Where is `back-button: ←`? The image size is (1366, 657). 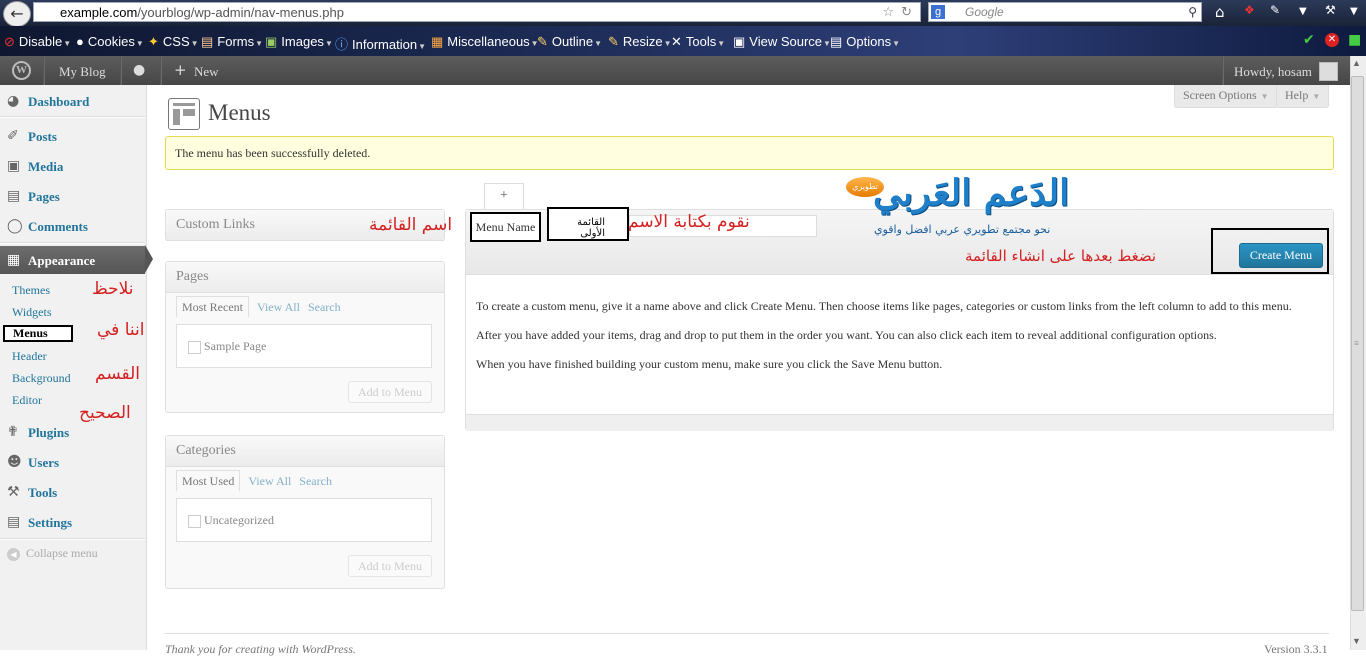 back-button: ← is located at coordinates (17, 14).